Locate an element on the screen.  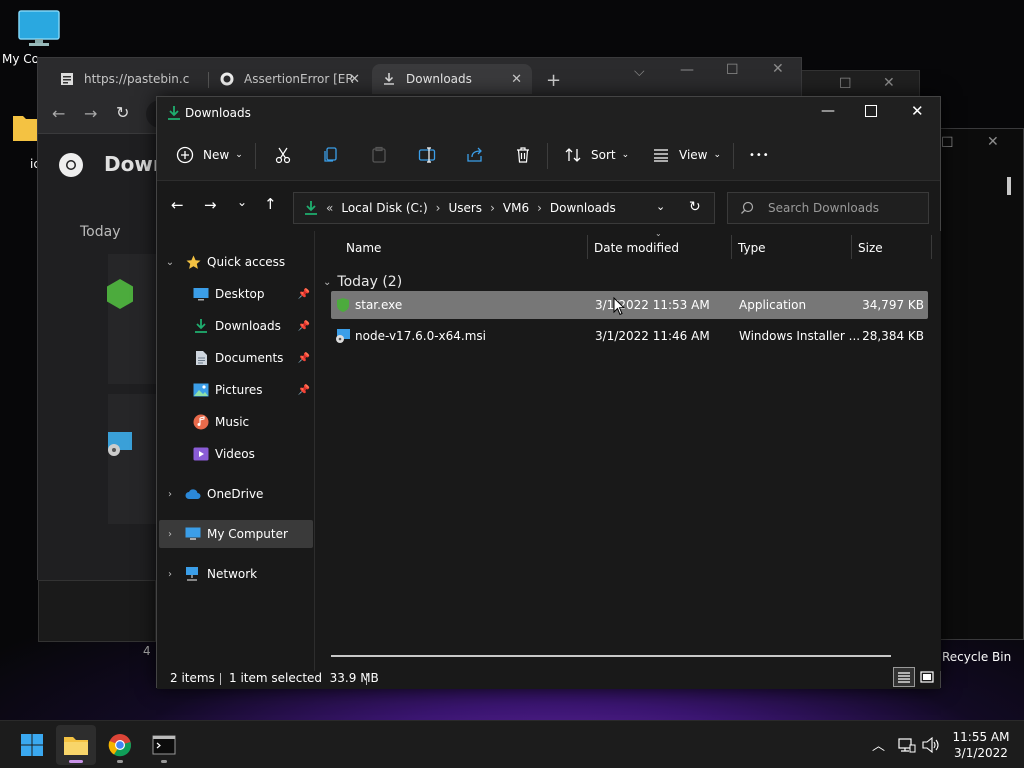
more-options-button: ••• is located at coordinates (759, 155).